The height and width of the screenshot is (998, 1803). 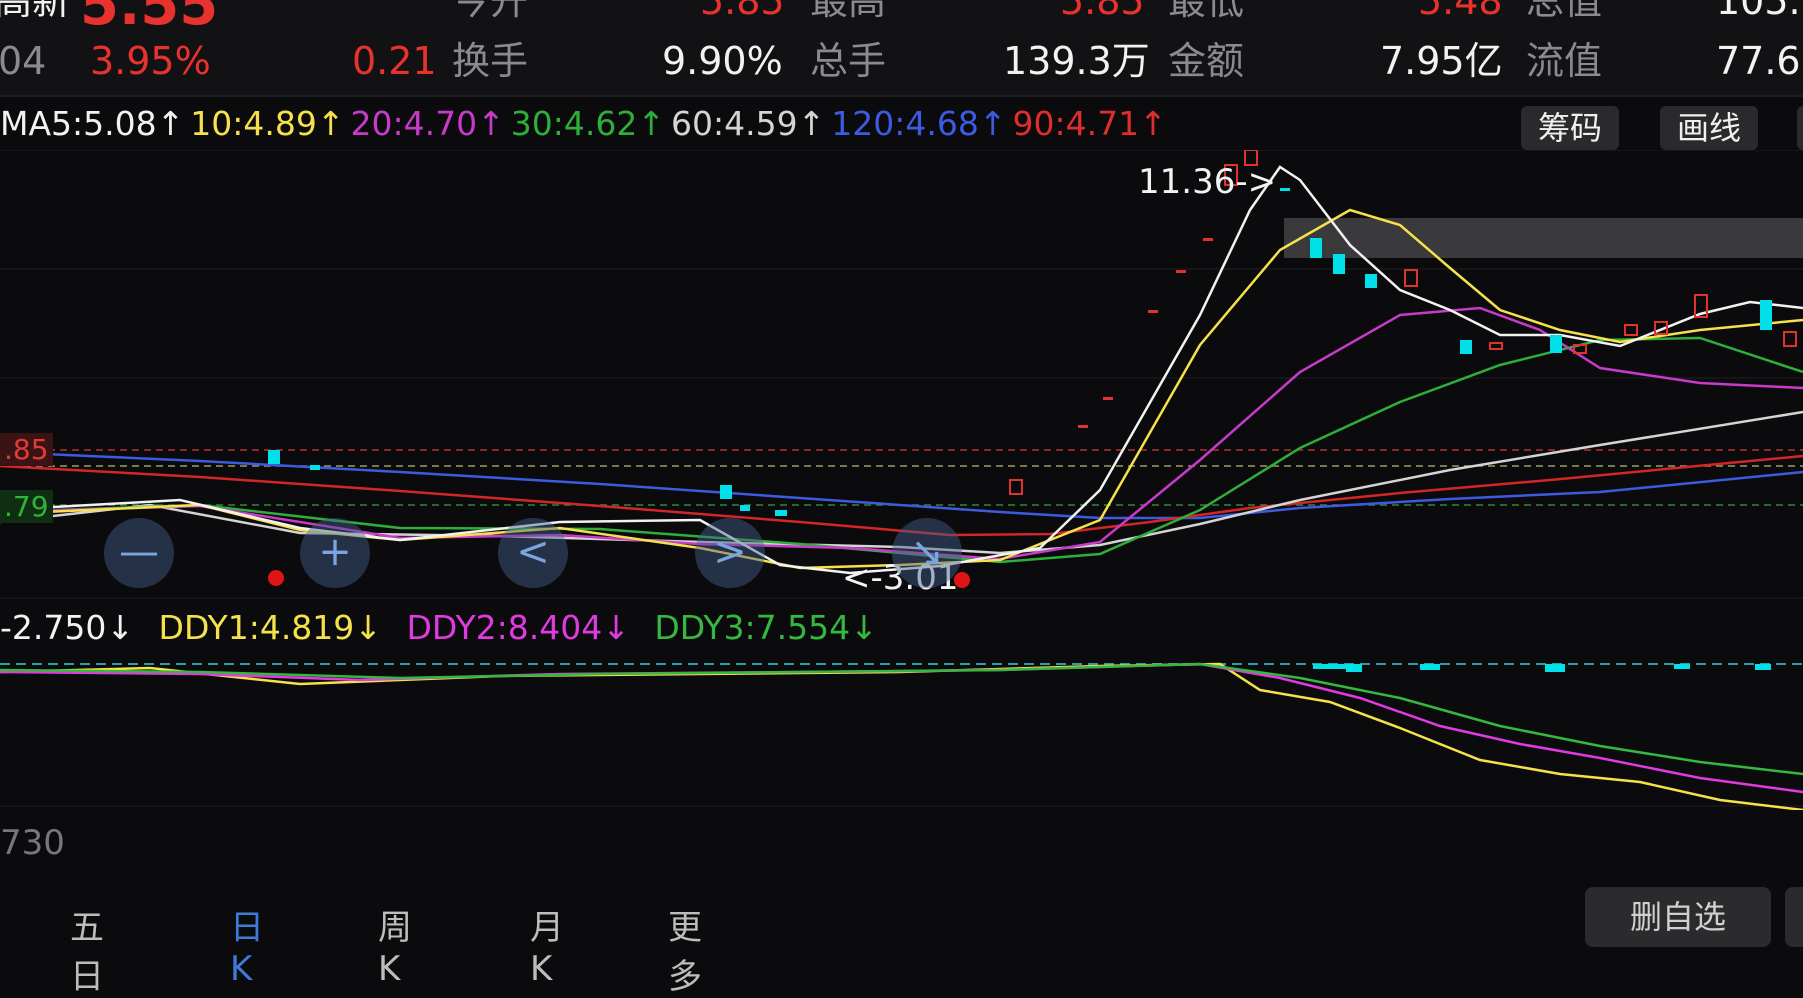 What do you see at coordinates (1678, 917) in the screenshot?
I see `remove-watchlist-button: 删自选` at bounding box center [1678, 917].